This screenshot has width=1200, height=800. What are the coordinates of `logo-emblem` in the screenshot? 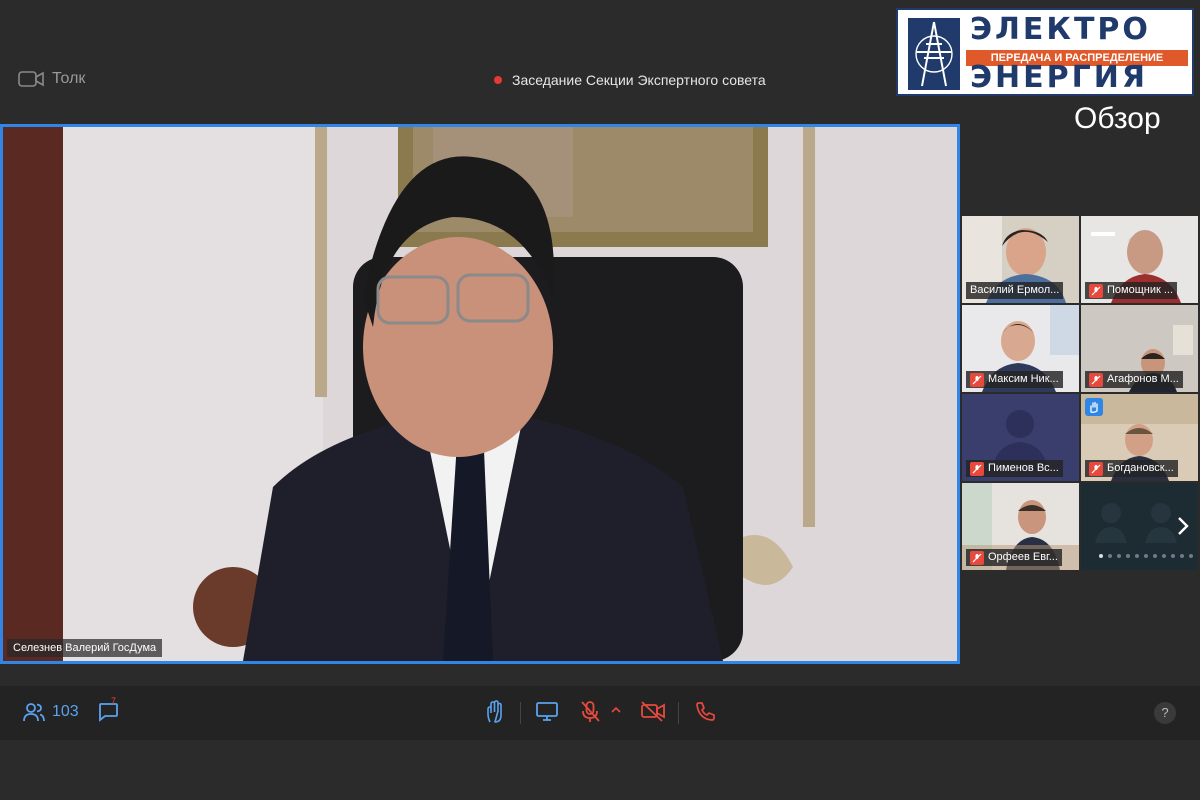 It's located at (934, 54).